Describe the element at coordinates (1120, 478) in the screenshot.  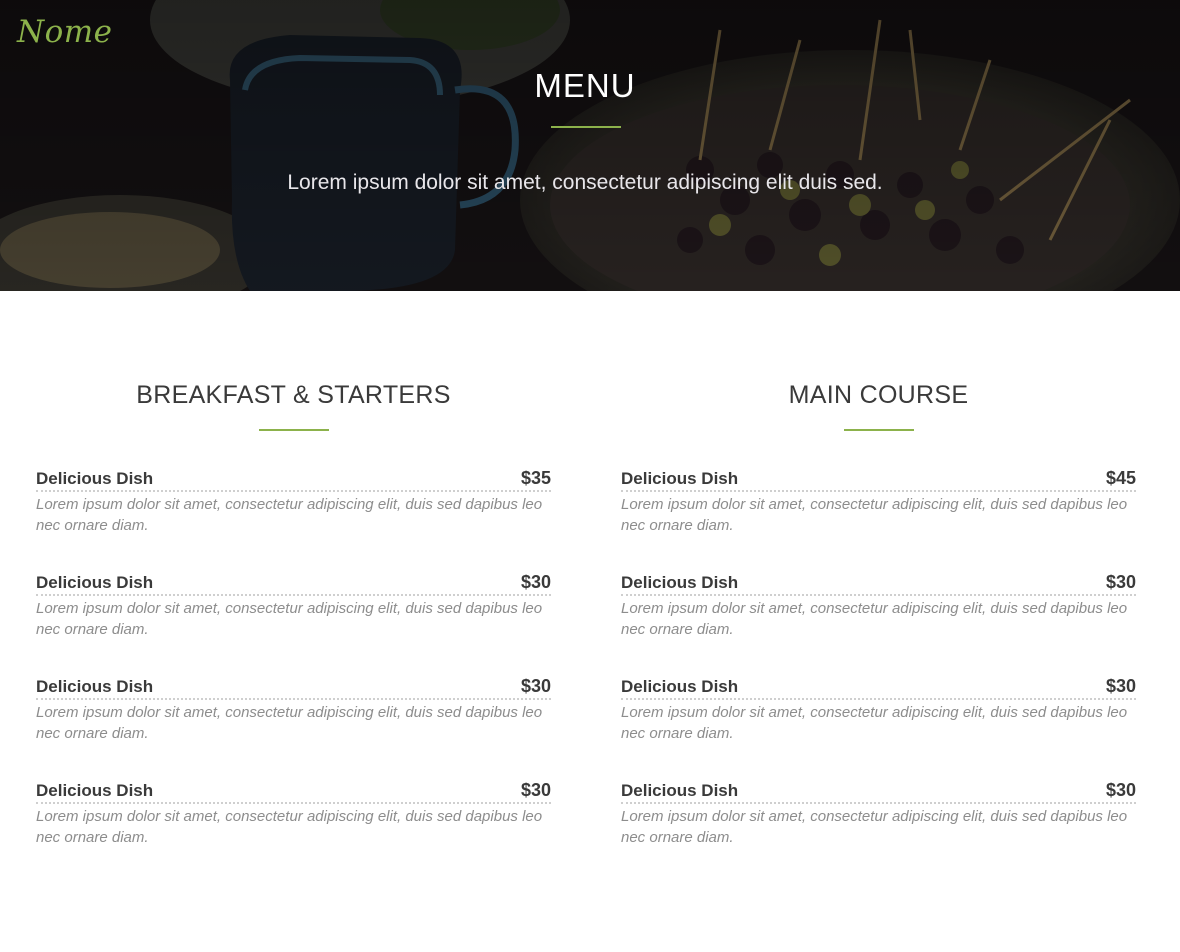
I see `dish-price: $45` at that location.